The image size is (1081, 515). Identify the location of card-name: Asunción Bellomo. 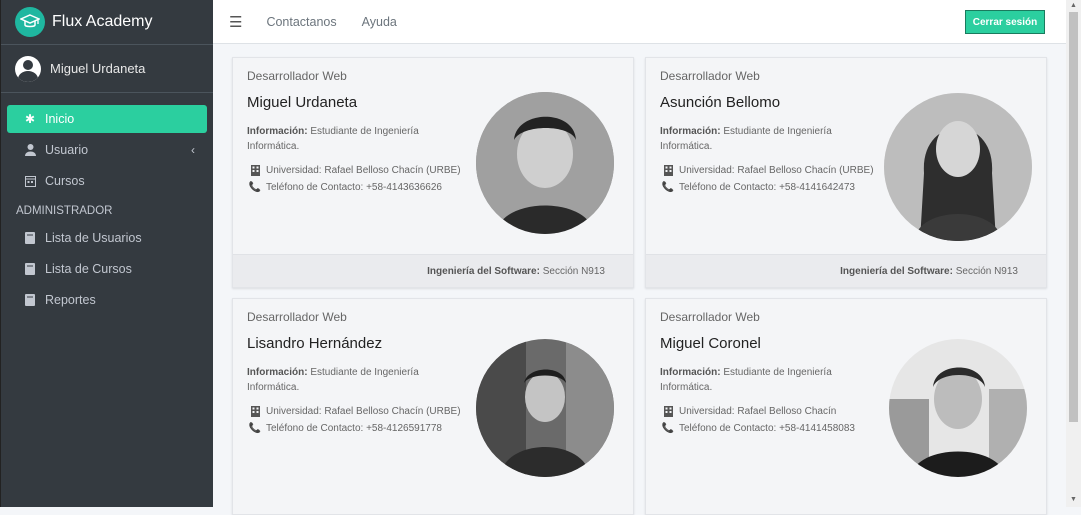
(720, 102).